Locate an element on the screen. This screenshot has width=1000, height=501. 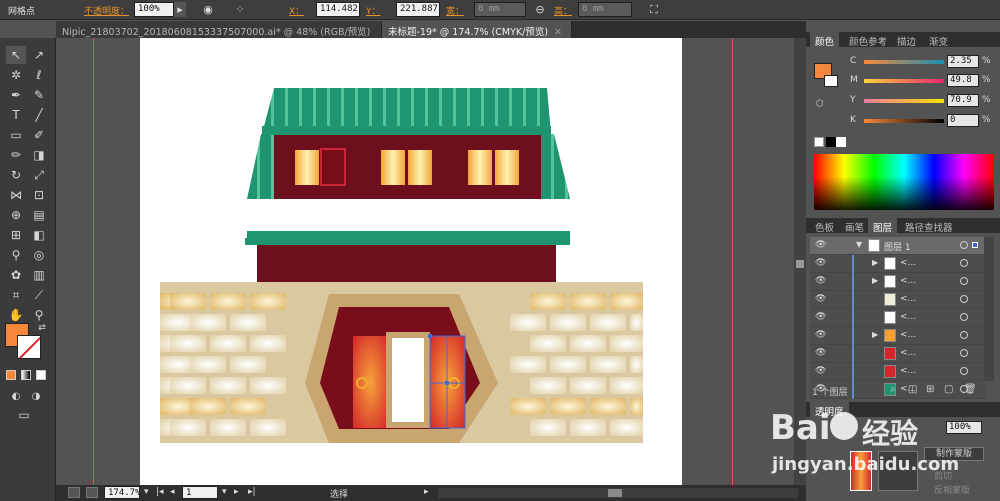
stroke-color-swatch is located at coordinates (831, 81).